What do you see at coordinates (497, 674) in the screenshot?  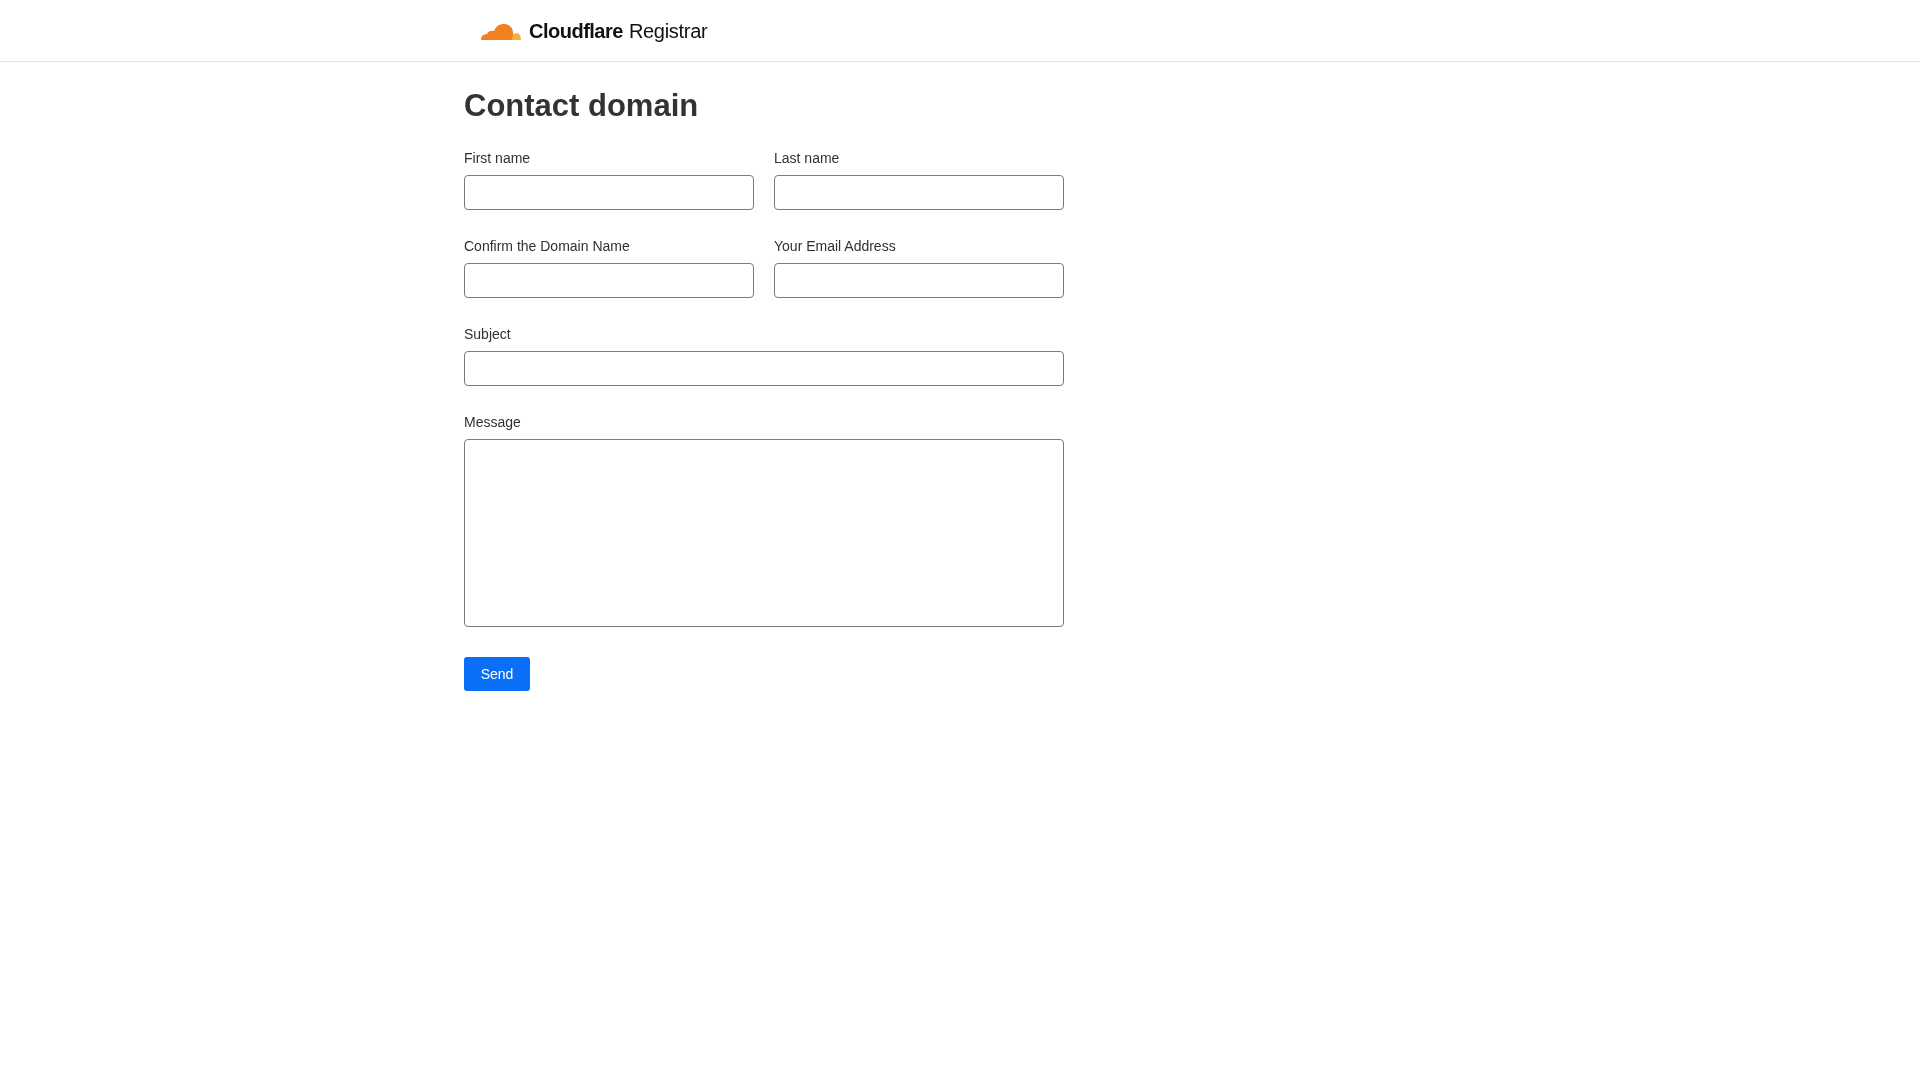 I see `send-button: Send` at bounding box center [497, 674].